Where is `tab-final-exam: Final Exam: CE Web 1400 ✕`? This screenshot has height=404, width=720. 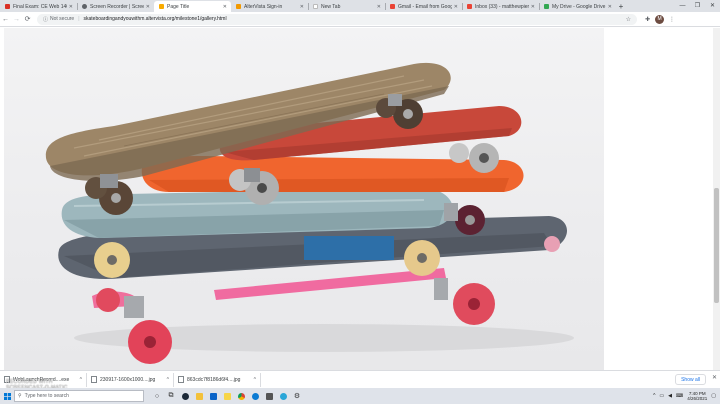 tab-final-exam: Final Exam: CE Web 1400 ✕ is located at coordinates (38, 6).